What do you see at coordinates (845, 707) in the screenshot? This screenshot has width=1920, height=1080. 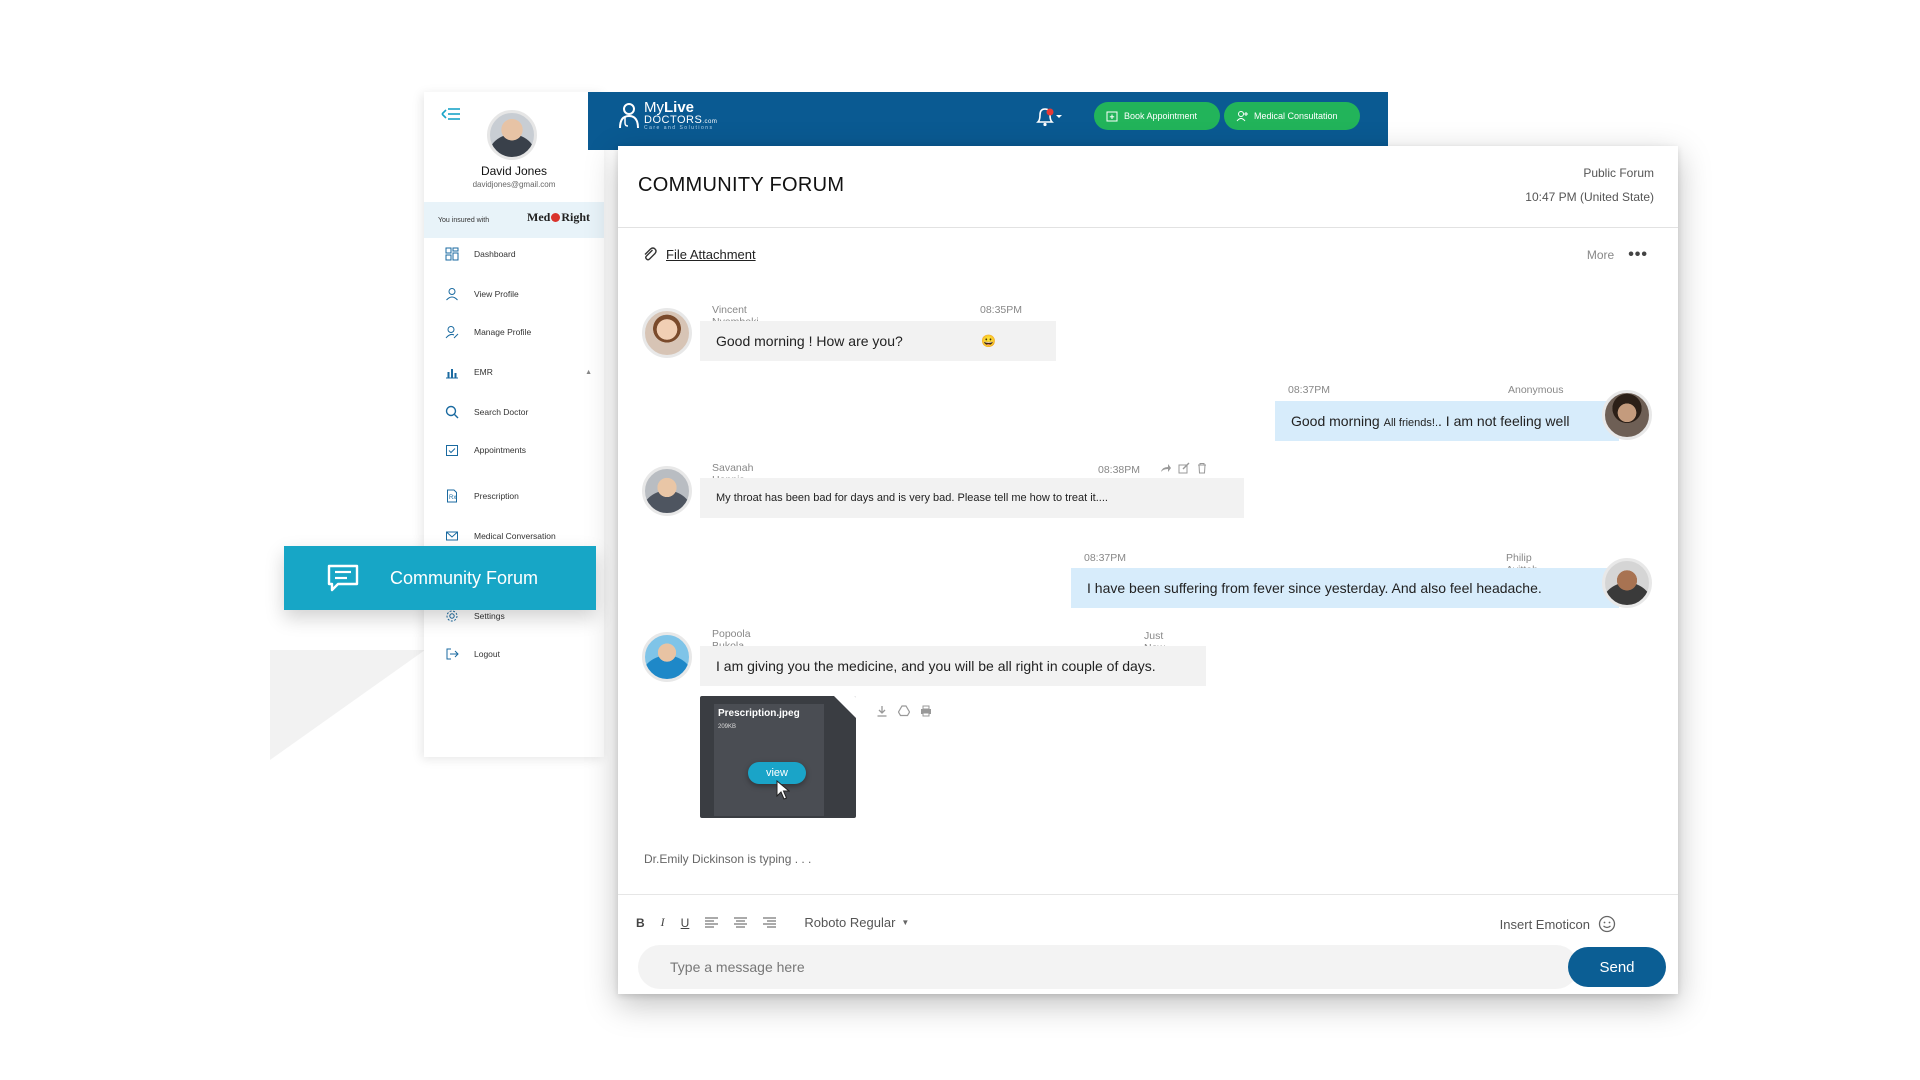 I see `page-fold-corner` at bounding box center [845, 707].